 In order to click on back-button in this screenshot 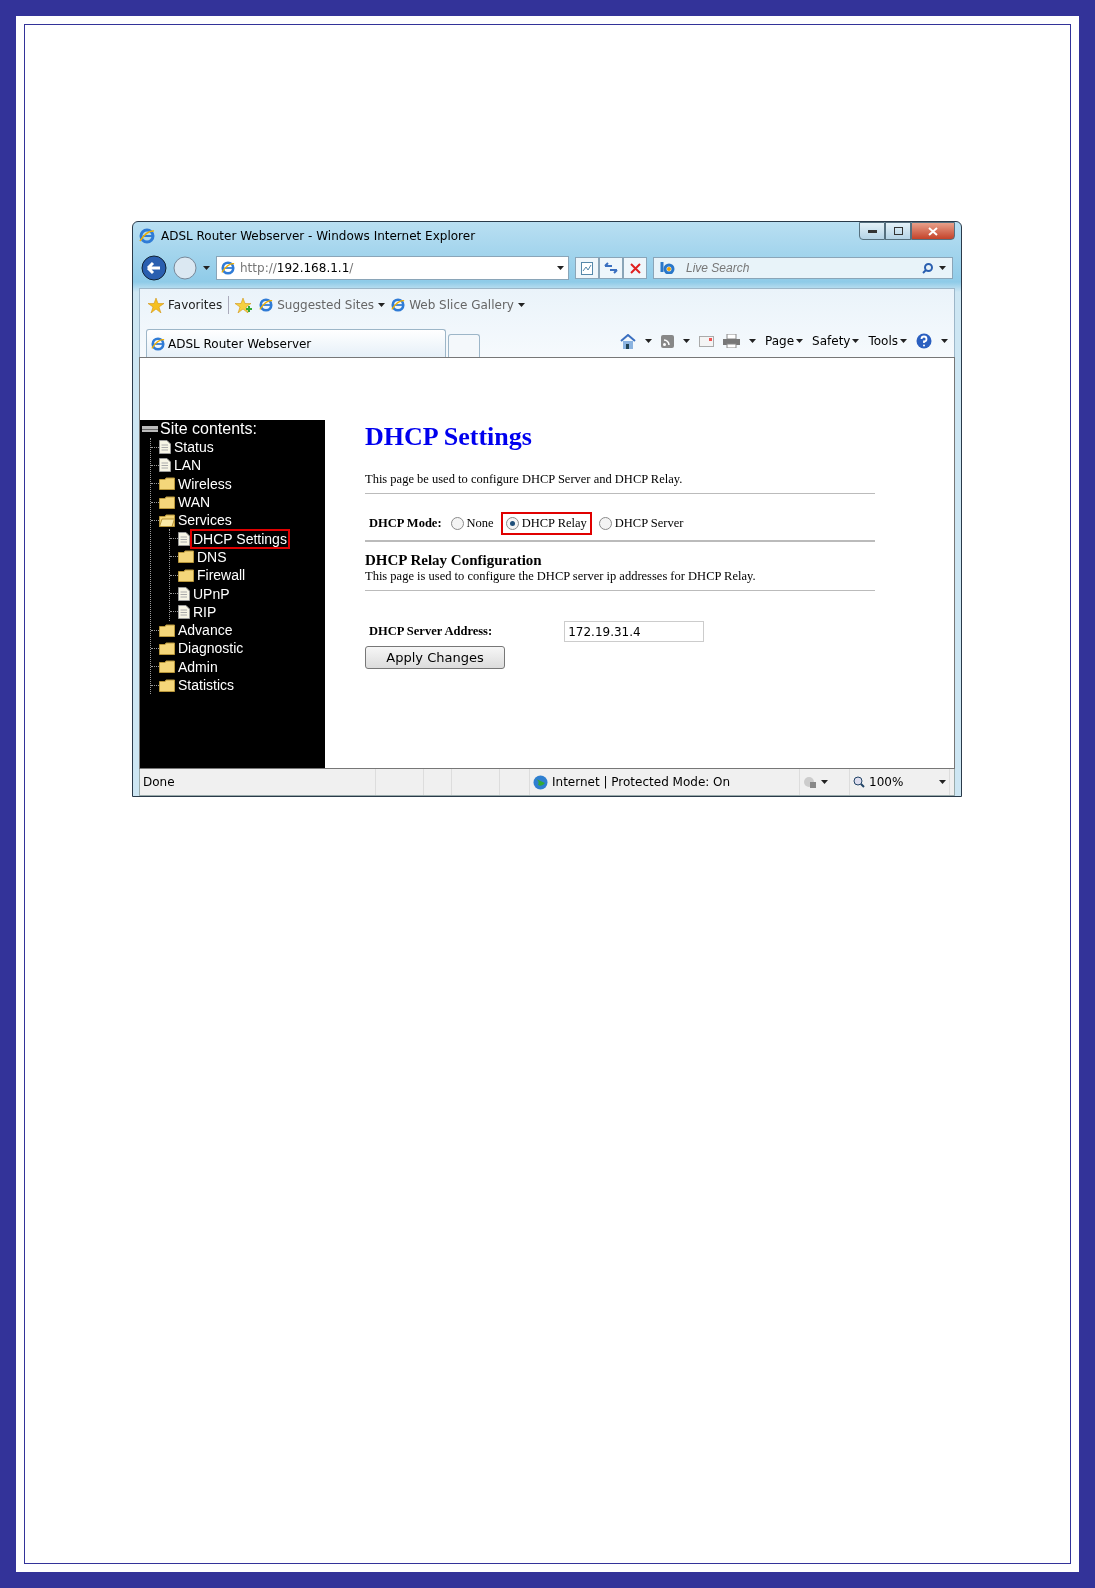, I will do `click(154, 268)`.